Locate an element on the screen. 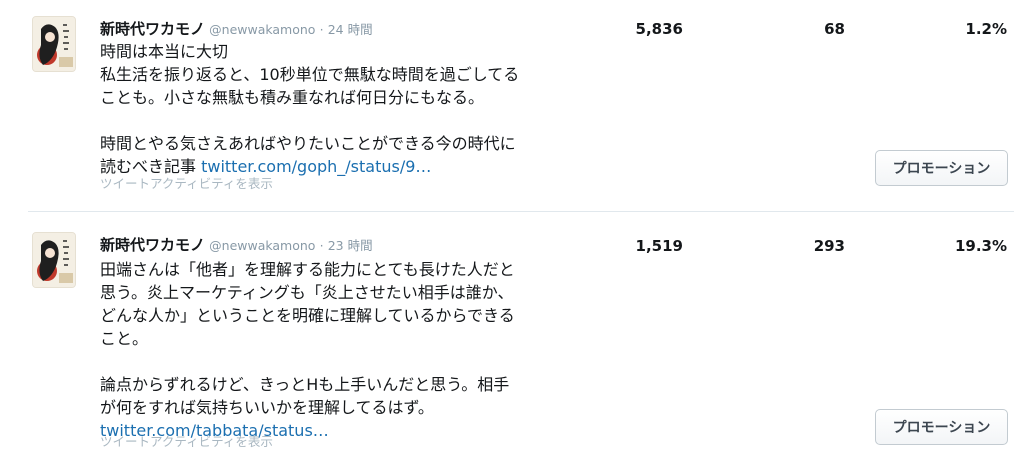 This screenshot has width=1024, height=466. text-line: どんな人か」ということを明確に理解しているからできる is located at coordinates (307, 315).